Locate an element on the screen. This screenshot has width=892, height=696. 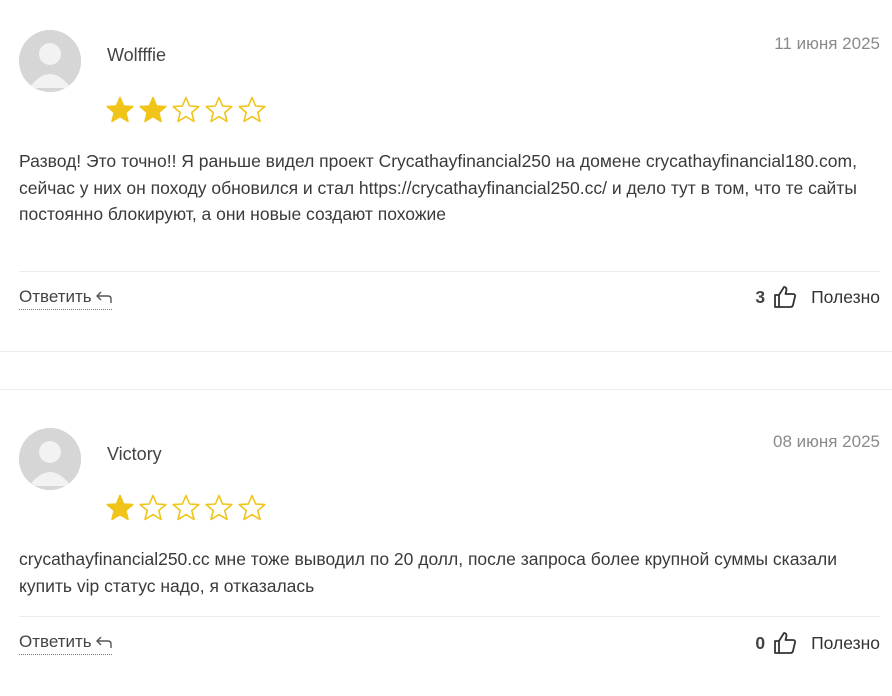
review-author: Wolfffie is located at coordinates (136, 55).